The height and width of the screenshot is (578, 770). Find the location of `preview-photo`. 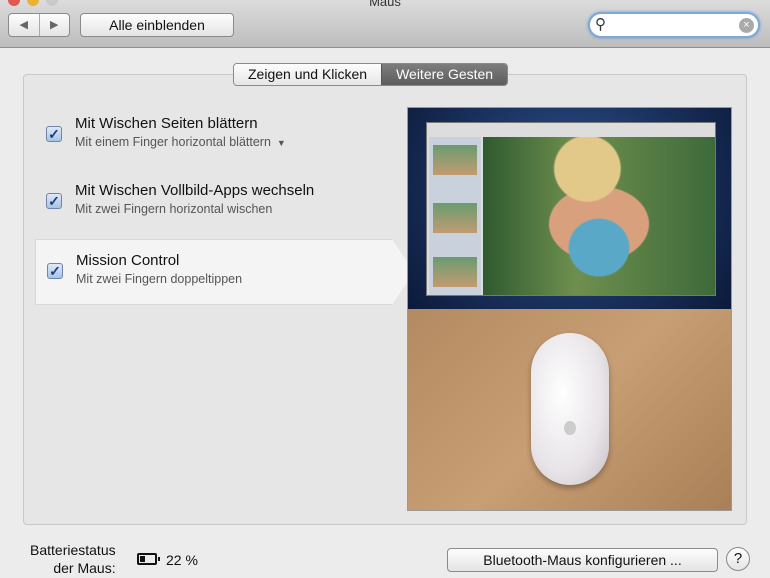

preview-photo is located at coordinates (599, 216).